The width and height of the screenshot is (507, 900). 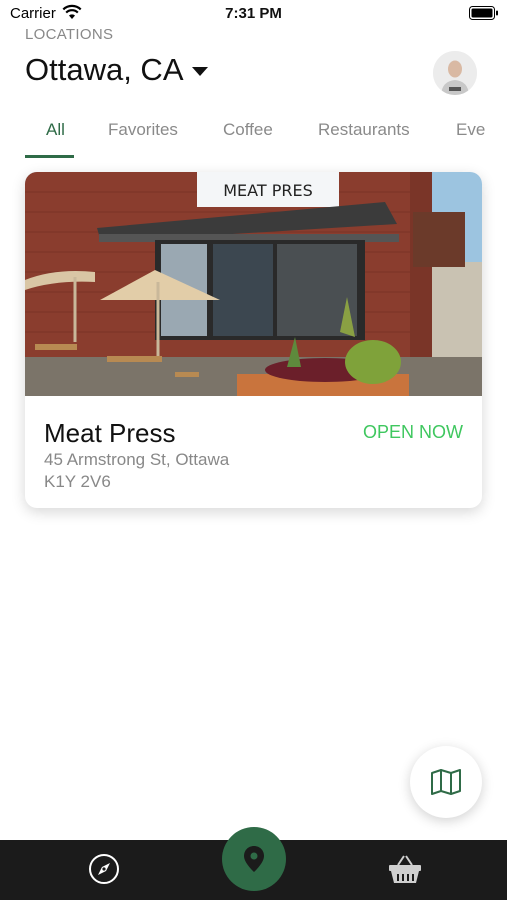 I want to click on city-label: Ottawa, CA, so click(x=104, y=69).